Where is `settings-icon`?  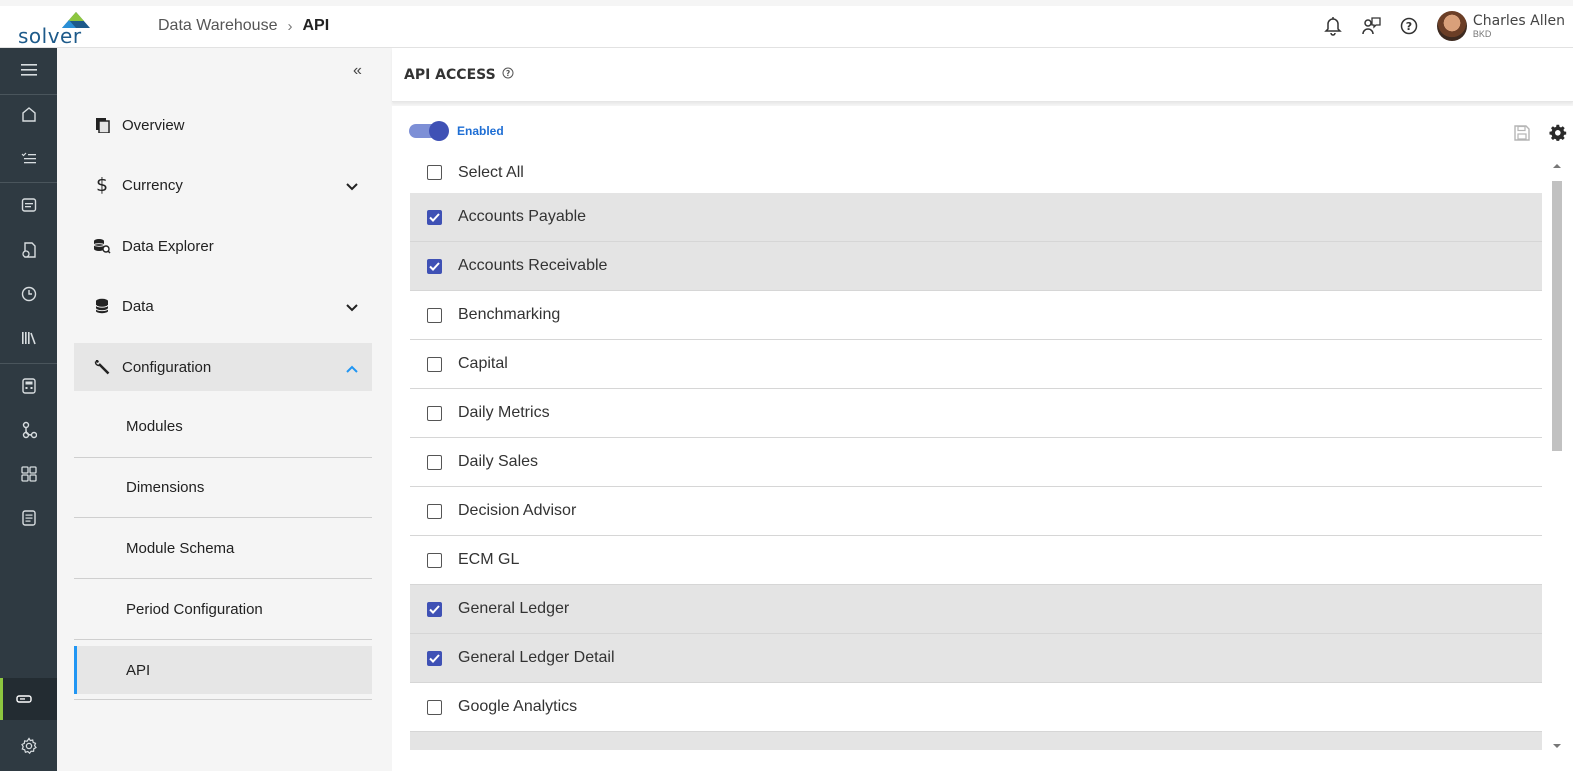 settings-icon is located at coordinates (28, 746).